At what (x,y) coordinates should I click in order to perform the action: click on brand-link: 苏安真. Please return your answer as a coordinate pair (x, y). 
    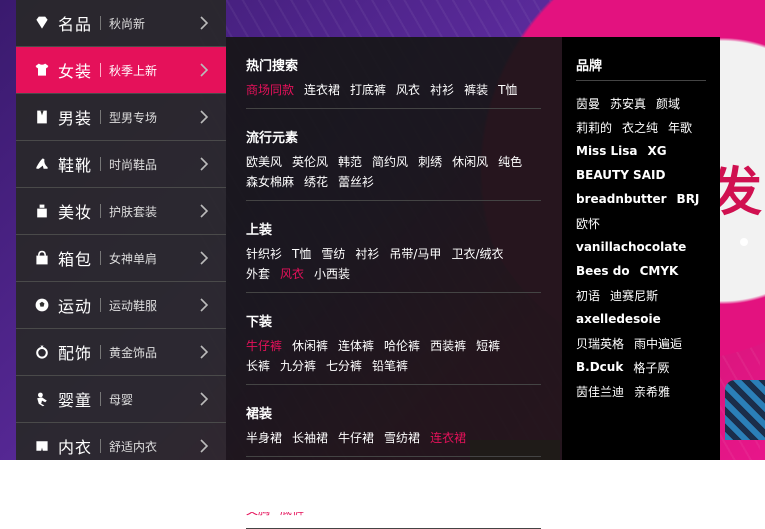
    Looking at the image, I should click on (628, 103).